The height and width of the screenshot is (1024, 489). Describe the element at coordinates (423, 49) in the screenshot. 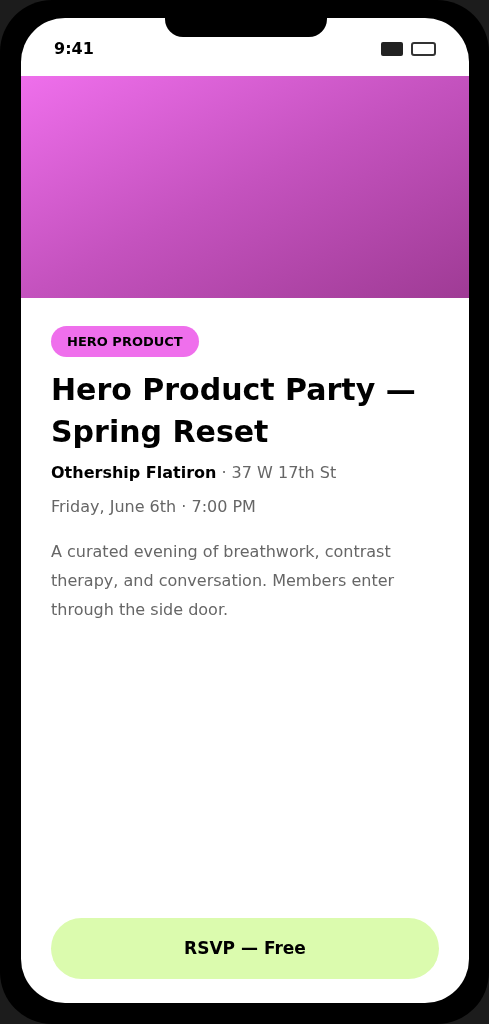

I see `battery-icon` at that location.